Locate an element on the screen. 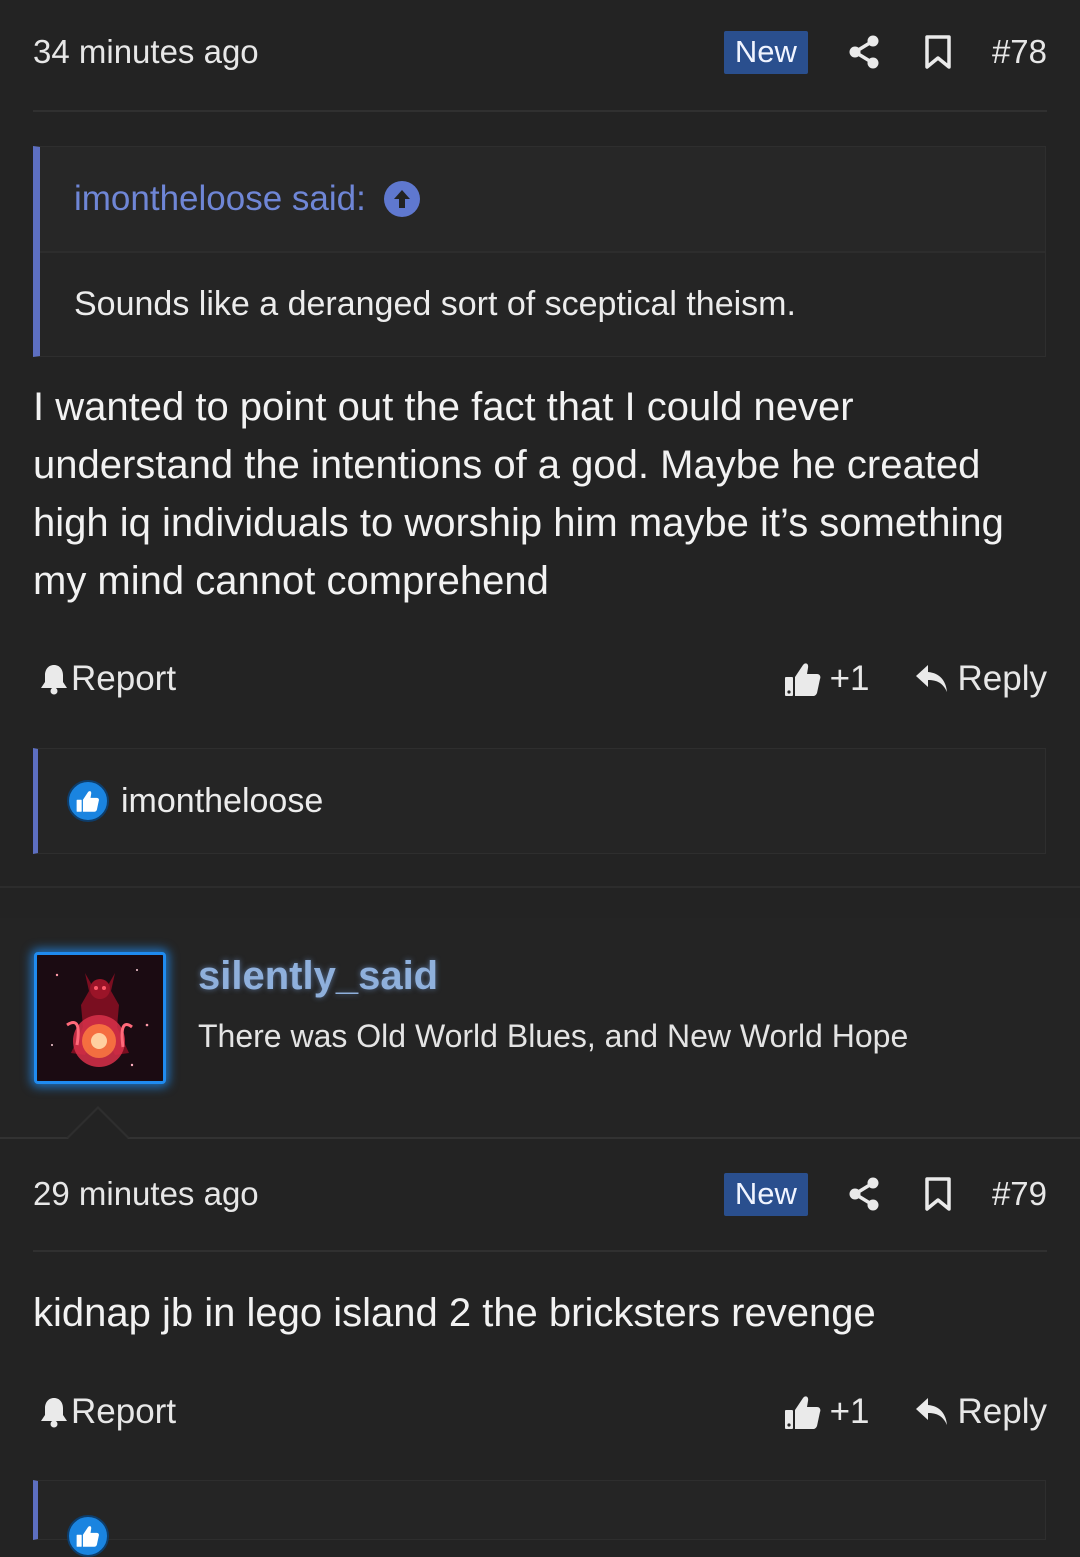  author-username: silently_said is located at coordinates (318, 976).